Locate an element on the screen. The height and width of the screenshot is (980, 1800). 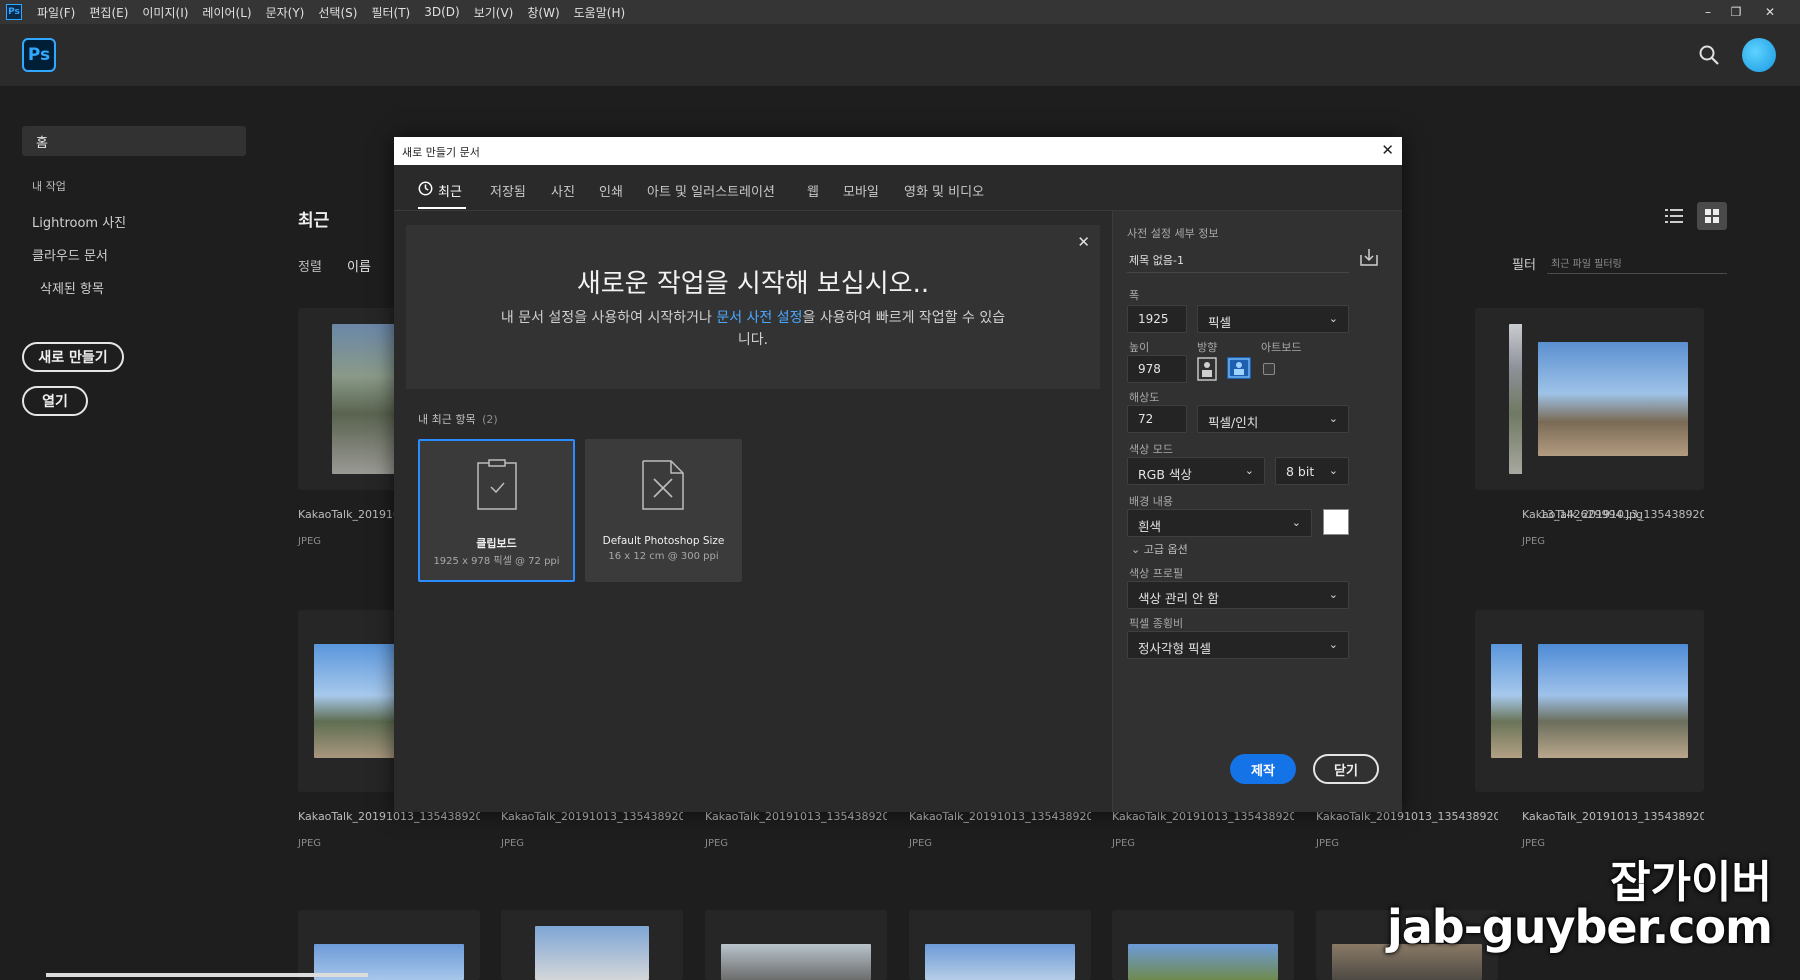
welcome-text-part-1: 내 문서 설정을 사용하여 시작하거나 is located at coordinates (608, 318).